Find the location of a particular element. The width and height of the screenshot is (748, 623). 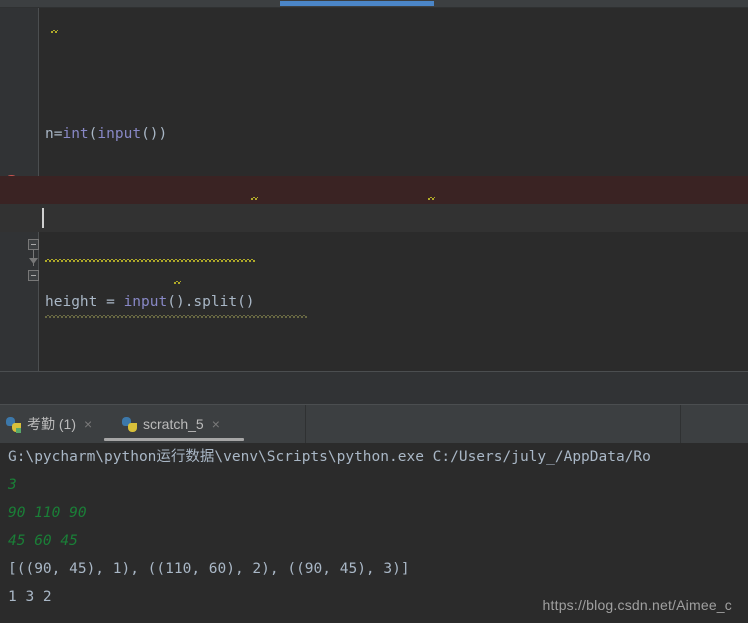

watermark: https://blog.csdn.net/Aimee_c is located at coordinates (637, 605).